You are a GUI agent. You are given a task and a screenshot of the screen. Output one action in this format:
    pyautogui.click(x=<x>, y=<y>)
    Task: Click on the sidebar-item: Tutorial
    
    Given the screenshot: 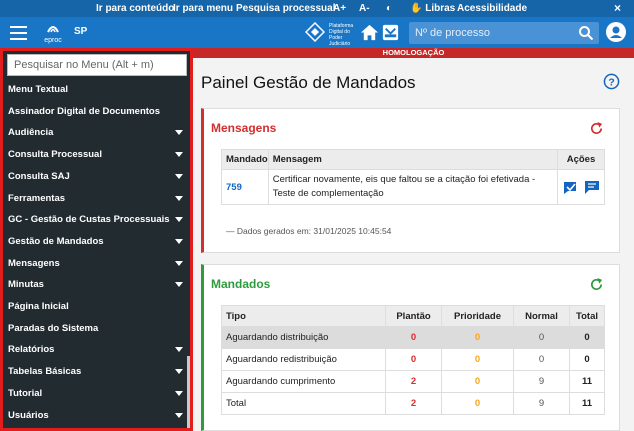 What is the action you would take?
    pyautogui.click(x=94, y=394)
    